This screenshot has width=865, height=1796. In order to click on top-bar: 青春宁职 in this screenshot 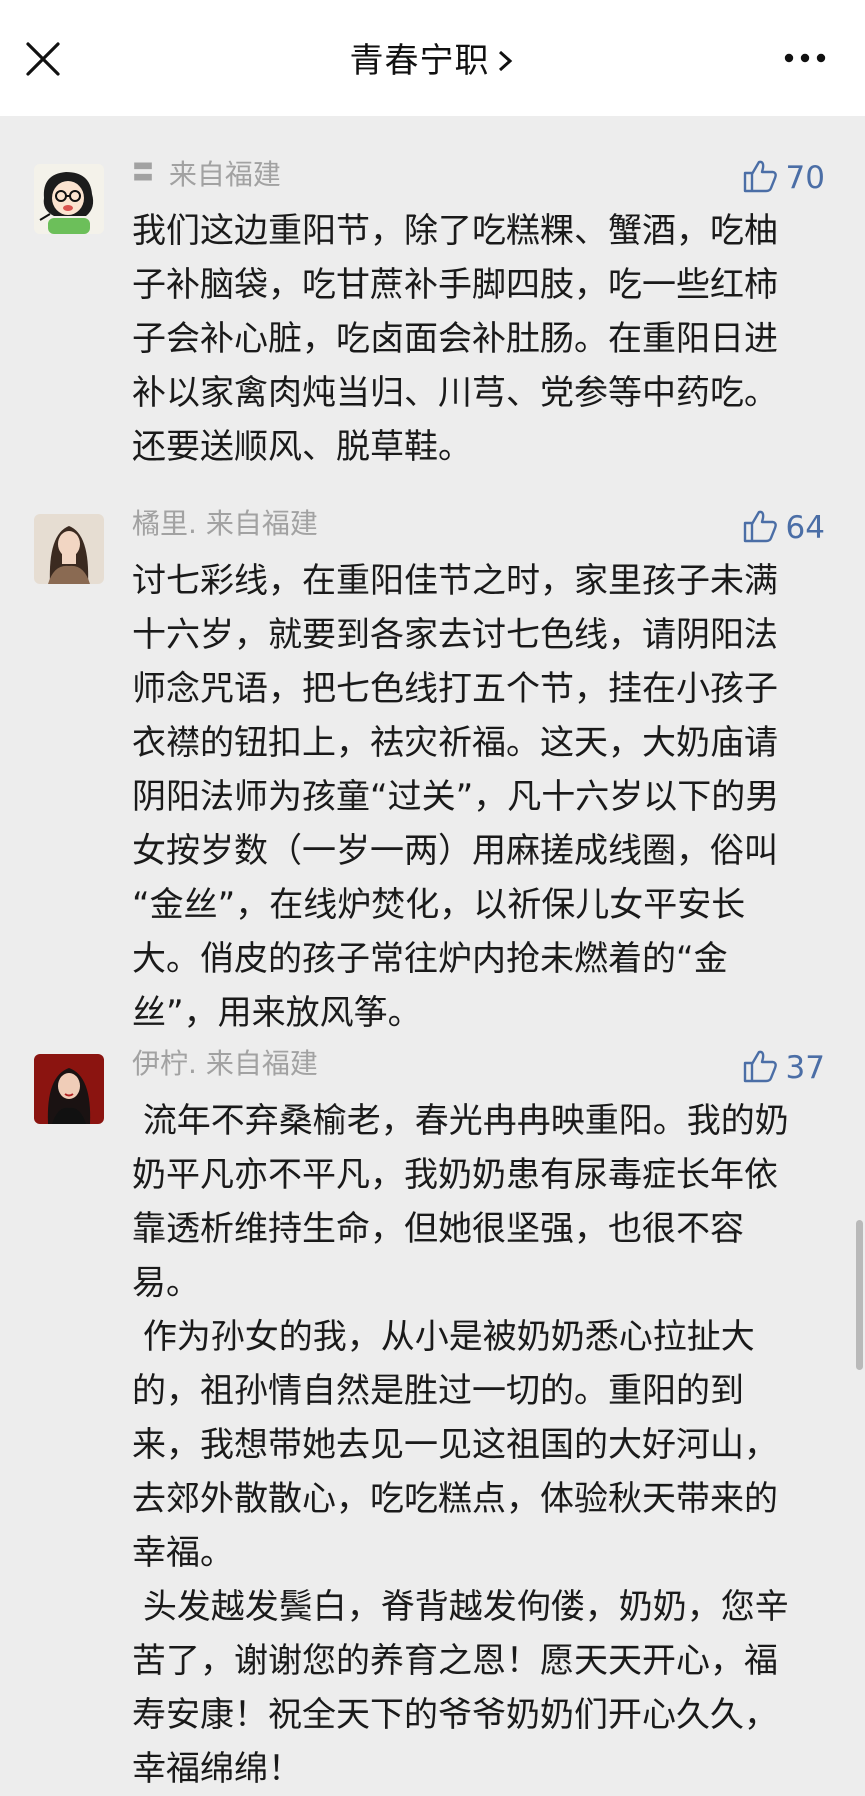, I will do `click(432, 58)`.